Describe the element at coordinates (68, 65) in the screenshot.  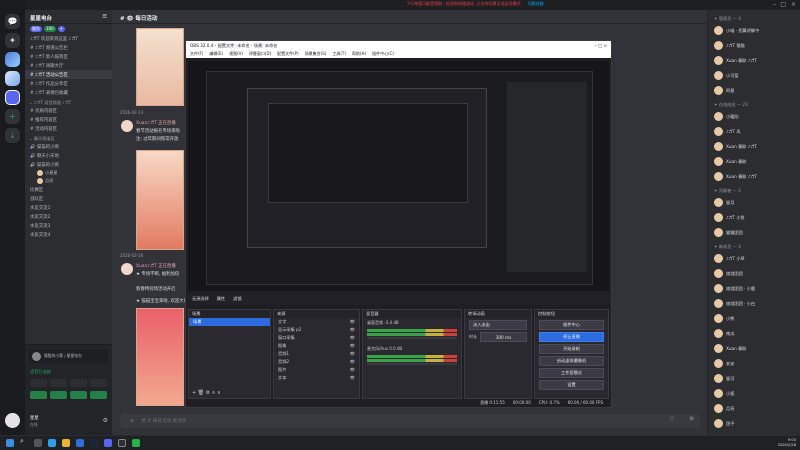
I see `channel-item: # ♪♬T 闲聊大厅` at that location.